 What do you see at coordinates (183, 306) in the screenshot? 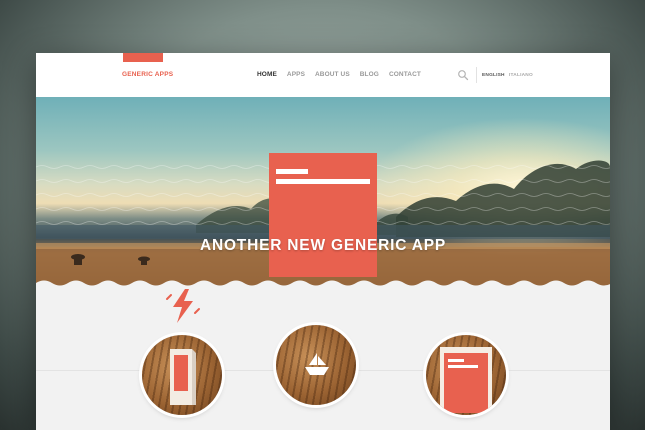
I see `lightning-icon` at bounding box center [183, 306].